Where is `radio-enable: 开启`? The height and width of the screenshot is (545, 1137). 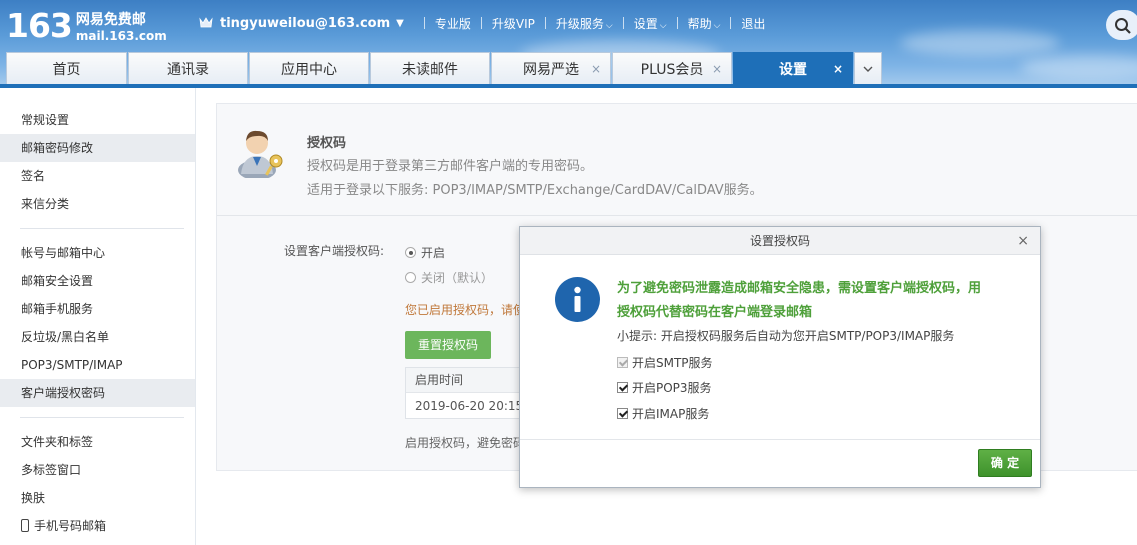 radio-enable: 开启 is located at coordinates (425, 252).